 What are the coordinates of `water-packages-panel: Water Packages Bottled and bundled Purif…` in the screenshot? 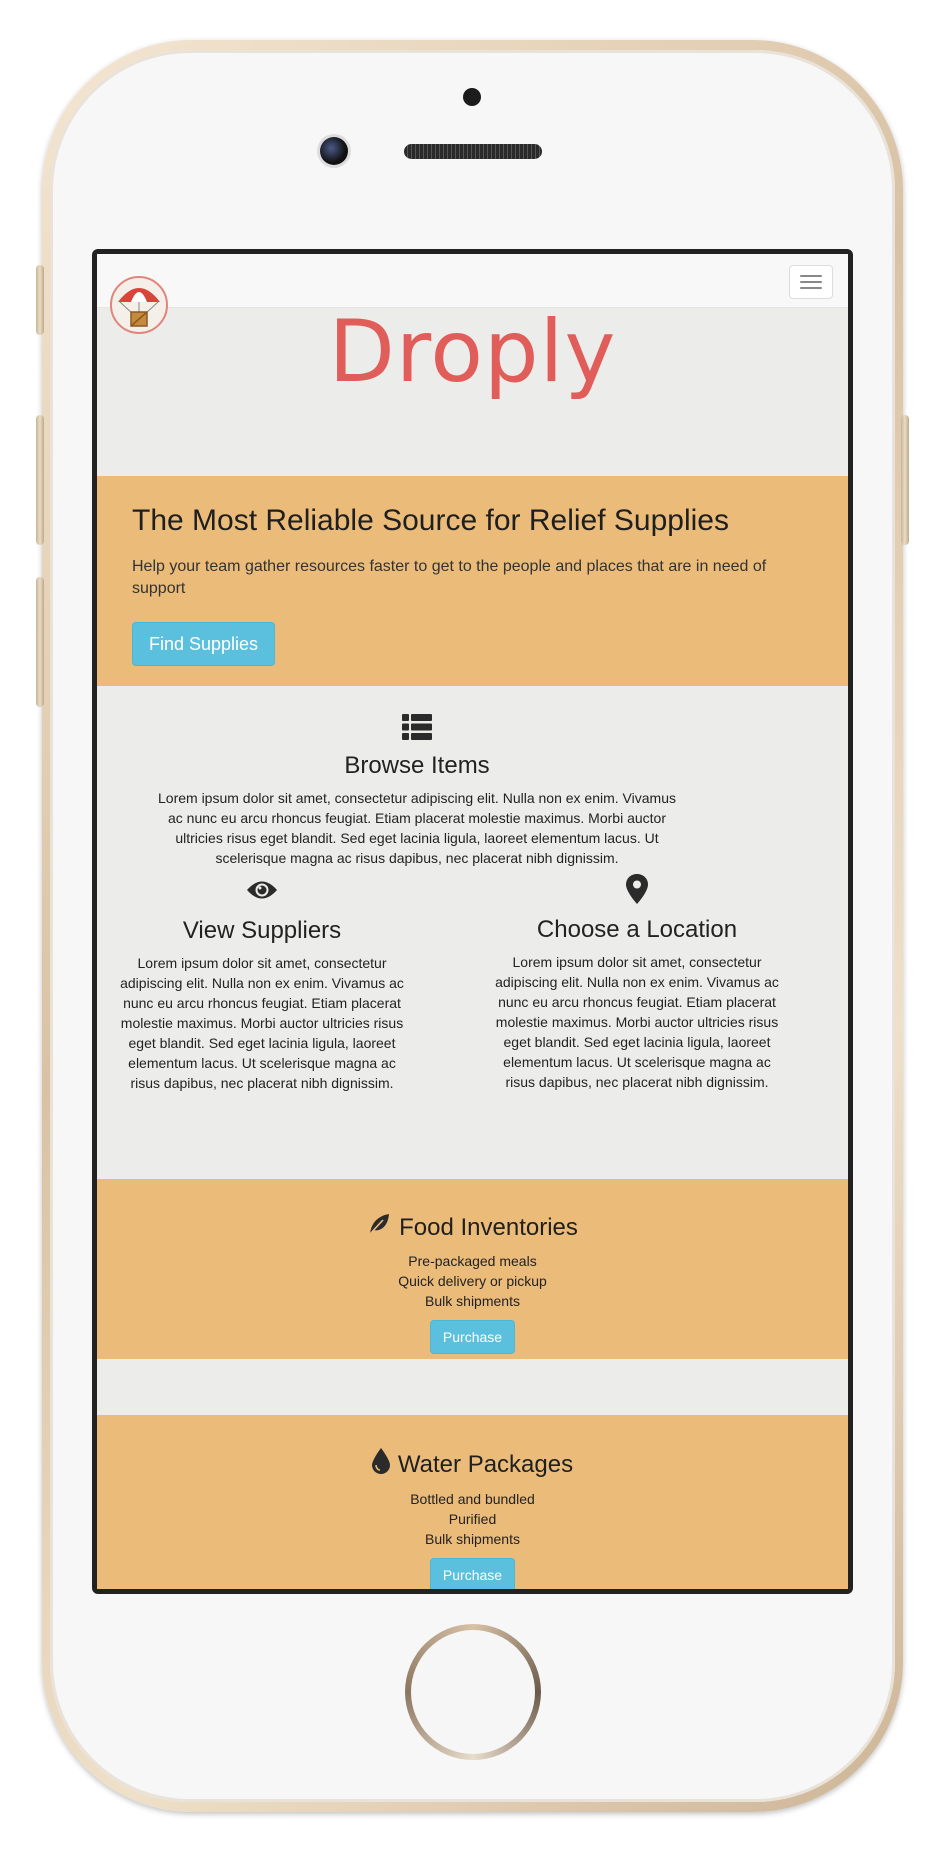 It's located at (472, 1502).